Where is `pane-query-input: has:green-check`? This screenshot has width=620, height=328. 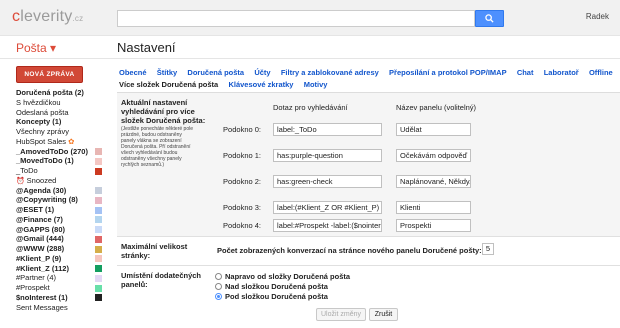 pane-query-input: has:green-check is located at coordinates (327, 181).